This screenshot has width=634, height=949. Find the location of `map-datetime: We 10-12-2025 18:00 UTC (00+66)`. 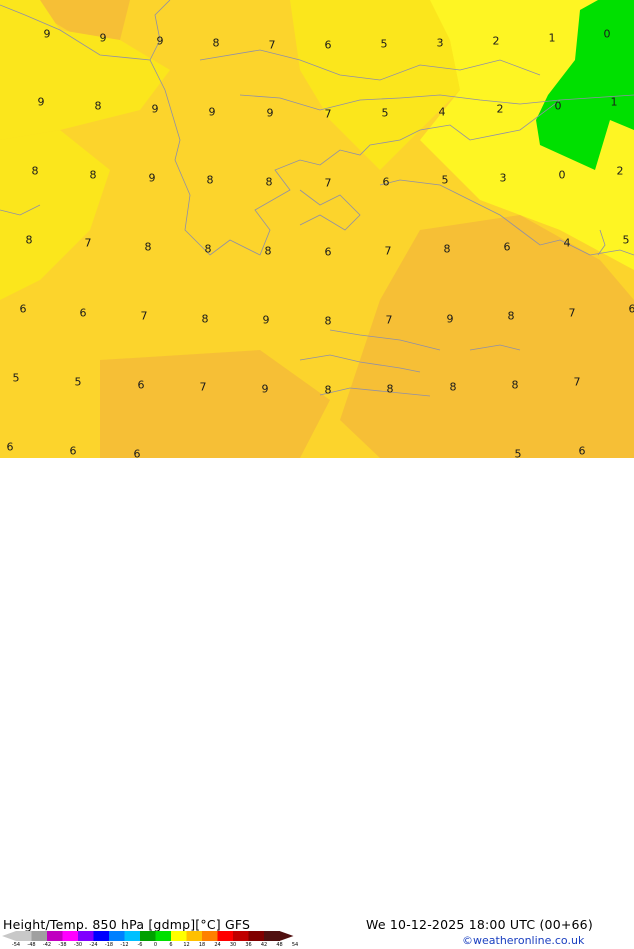

map-datetime: We 10-12-2025 18:00 UTC (00+66) is located at coordinates (479, 924).